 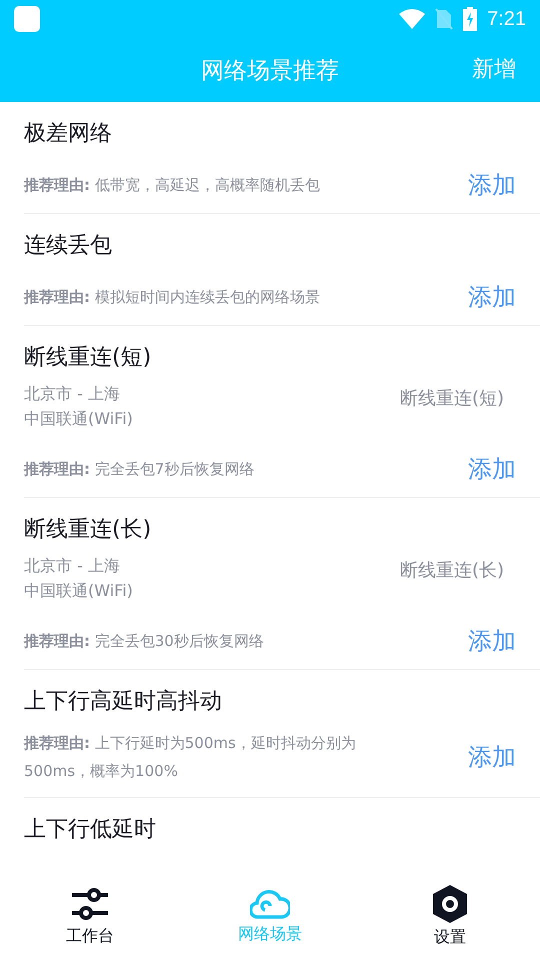 What do you see at coordinates (190, 757) in the screenshot?
I see `reason-text: 推荐理由: 上下行延时为500ms，延时抖动分别为500ms，概率为100%` at bounding box center [190, 757].